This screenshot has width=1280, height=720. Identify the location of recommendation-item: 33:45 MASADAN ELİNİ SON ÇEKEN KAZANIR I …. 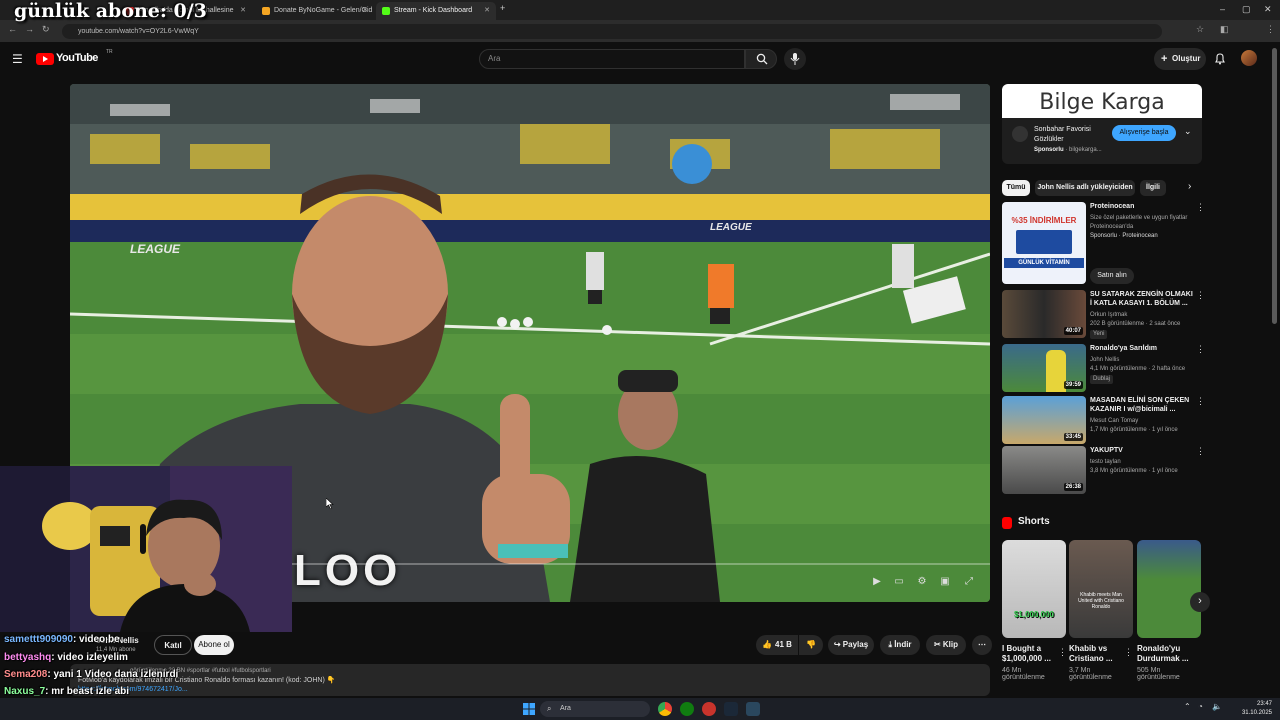
(1103, 420).